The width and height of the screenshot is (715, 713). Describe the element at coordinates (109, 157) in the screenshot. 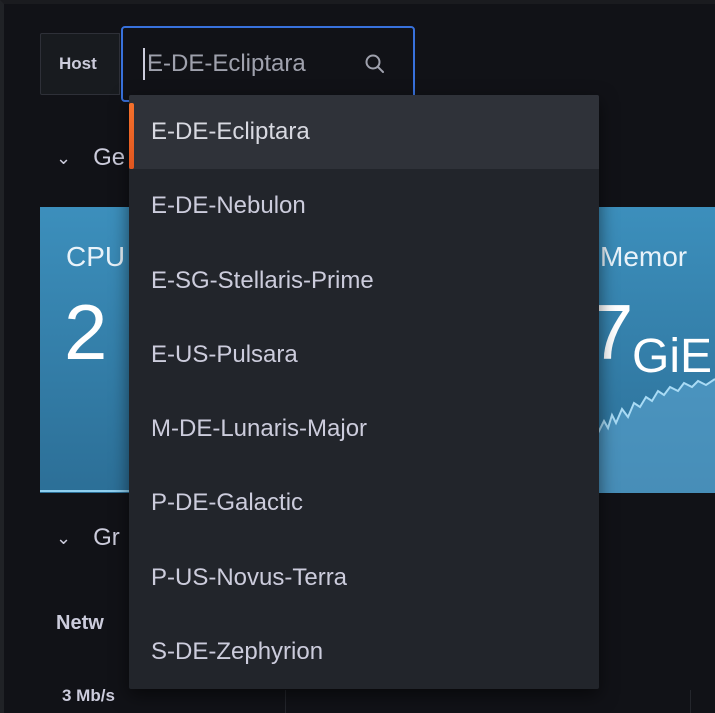

I see `row-general-title: Ge` at that location.